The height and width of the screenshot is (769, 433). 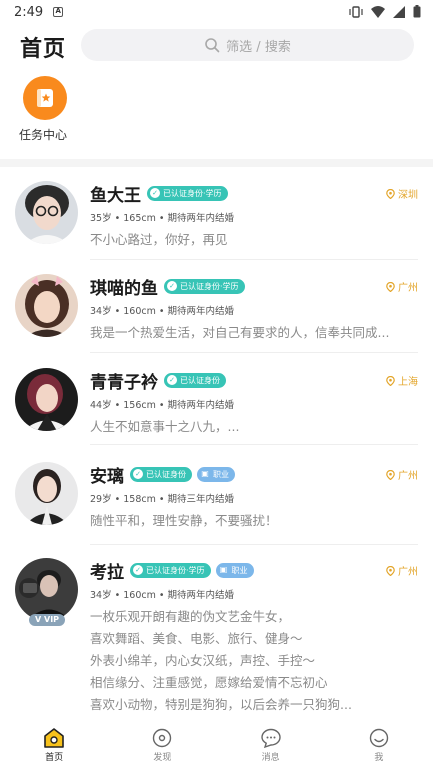 What do you see at coordinates (43, 49) in the screenshot?
I see `page-title: 首页` at bounding box center [43, 49].